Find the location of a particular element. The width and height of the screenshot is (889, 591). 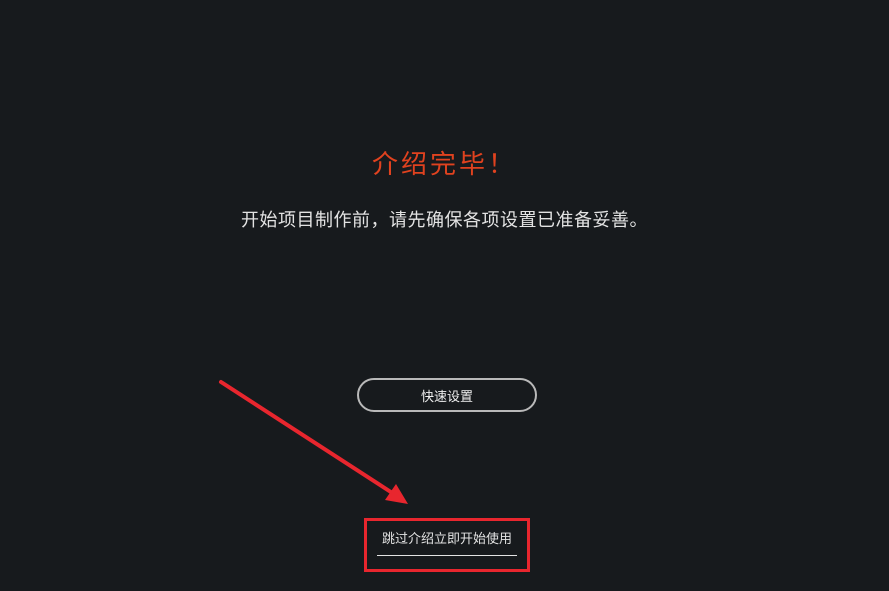

skip-intro-link: 跳过介绍立即开始使用 is located at coordinates (447, 543).